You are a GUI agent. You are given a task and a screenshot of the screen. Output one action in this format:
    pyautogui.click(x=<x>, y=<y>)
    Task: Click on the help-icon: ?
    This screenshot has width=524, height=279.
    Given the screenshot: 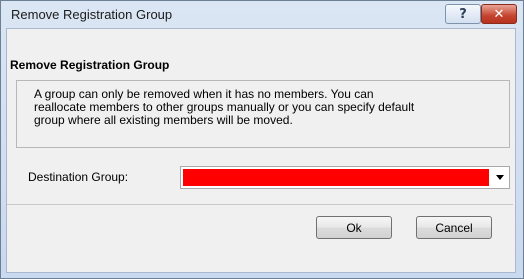 What is the action you would take?
    pyautogui.click(x=463, y=14)
    